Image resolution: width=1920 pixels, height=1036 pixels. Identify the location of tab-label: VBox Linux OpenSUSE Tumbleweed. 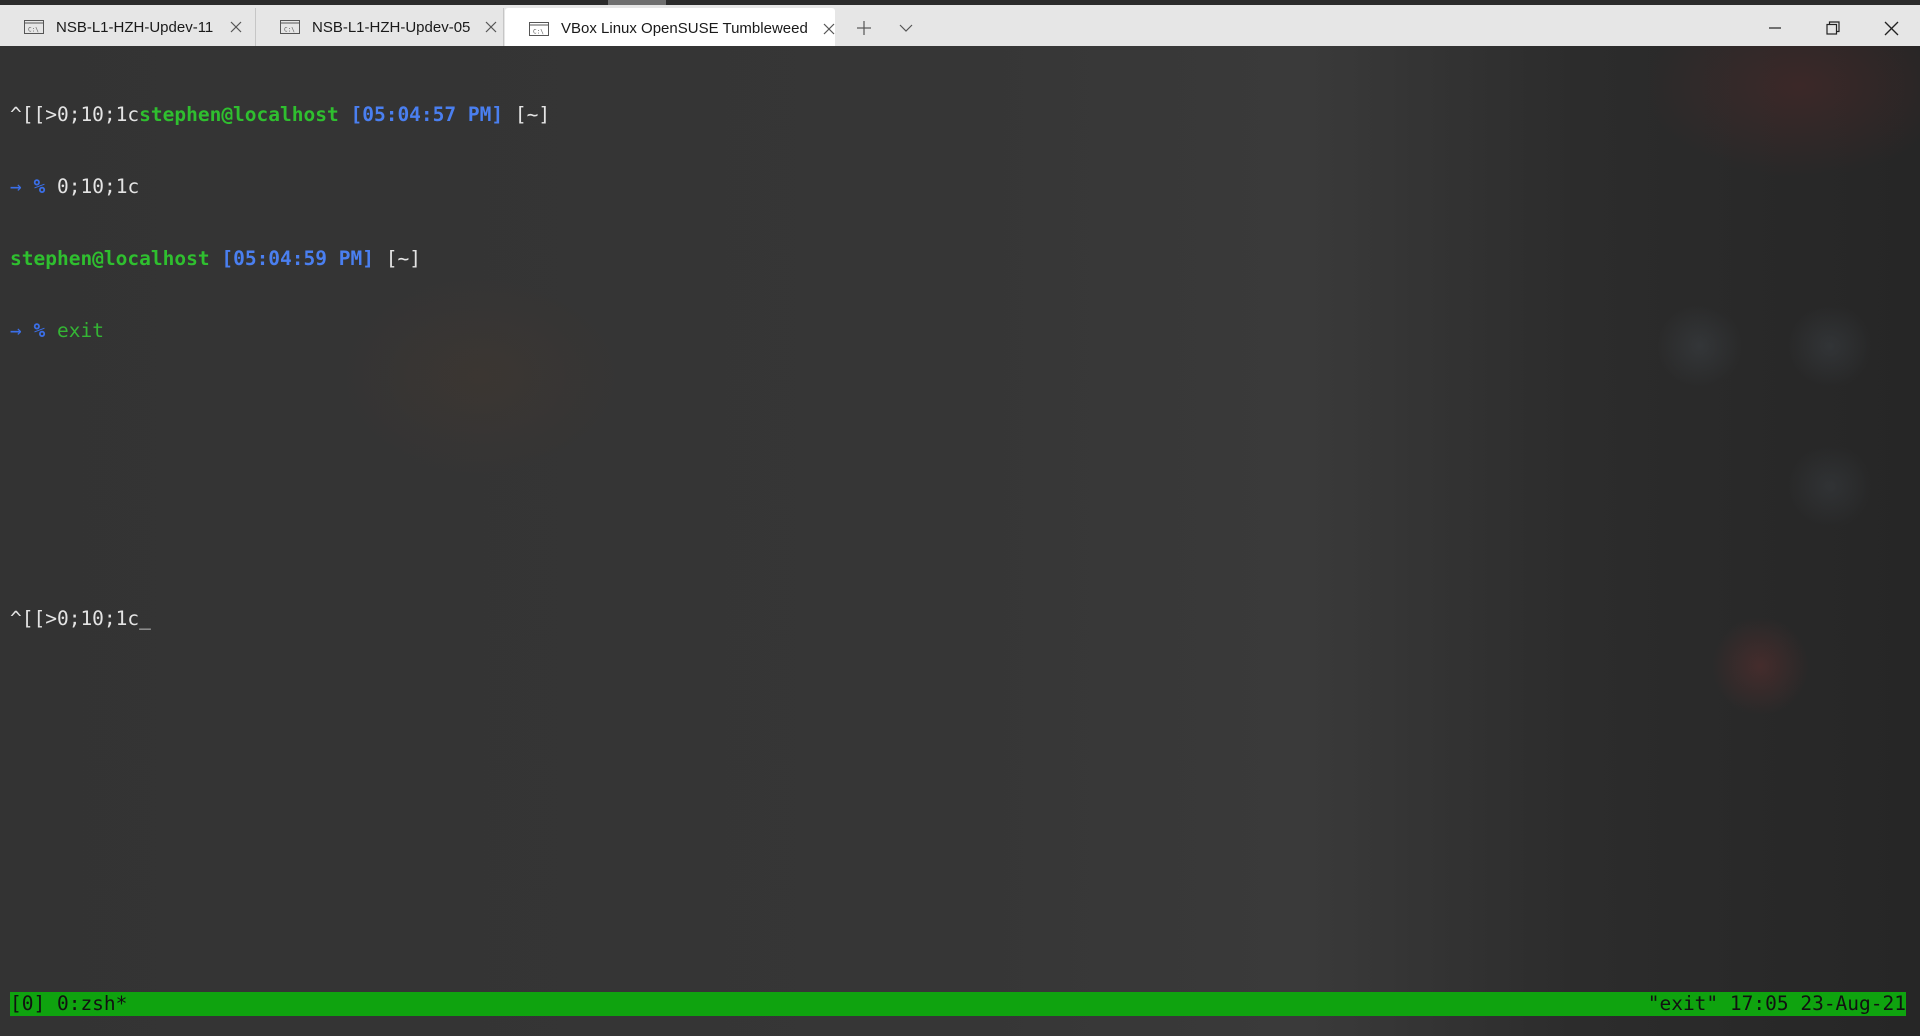
(684, 28).